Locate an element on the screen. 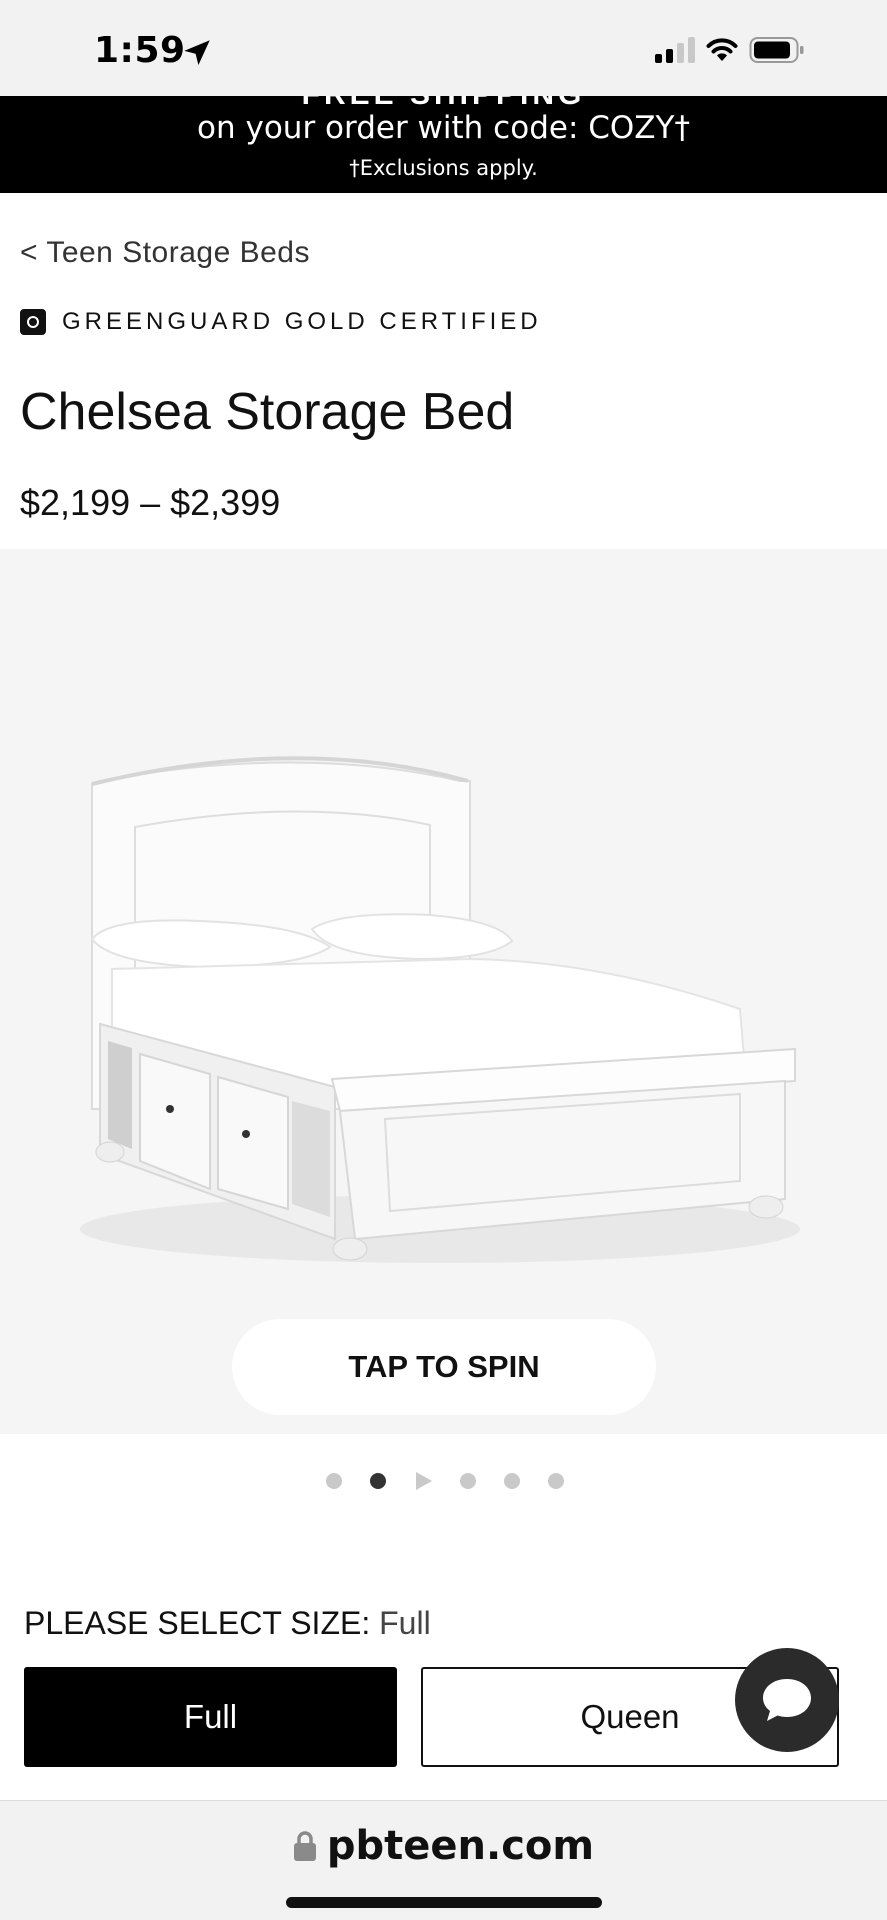  promo-line: on your order with code: COZY† is located at coordinates (443, 128).